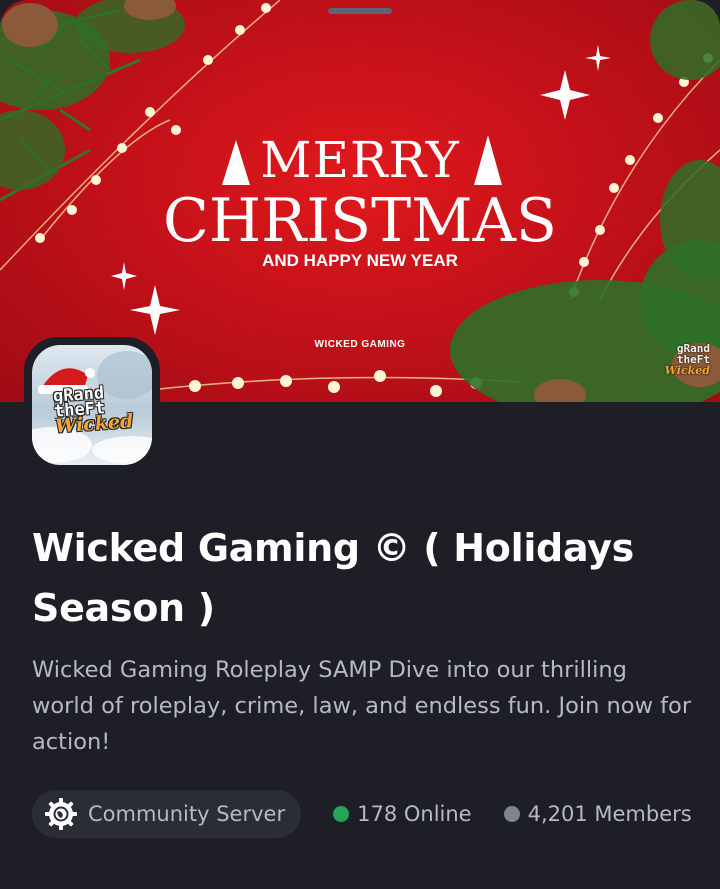 The width and height of the screenshot is (720, 889). Describe the element at coordinates (94, 424) in the screenshot. I see `server-icon-line3: Wicked` at that location.